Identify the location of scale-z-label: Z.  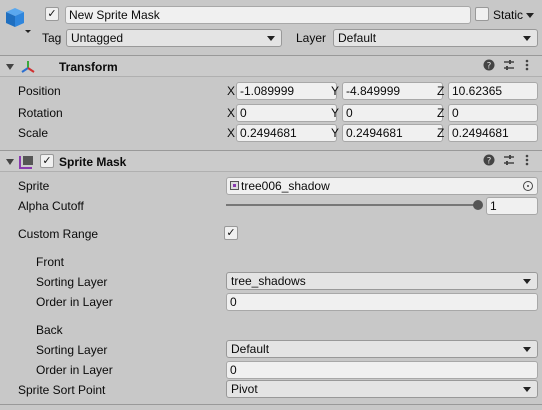
(440, 133).